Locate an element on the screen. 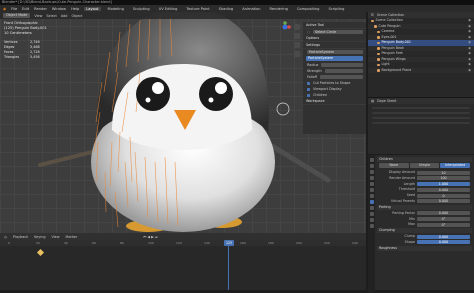 The width and height of the screenshot is (474, 293). properties-tabs is located at coordinates (371, 224).